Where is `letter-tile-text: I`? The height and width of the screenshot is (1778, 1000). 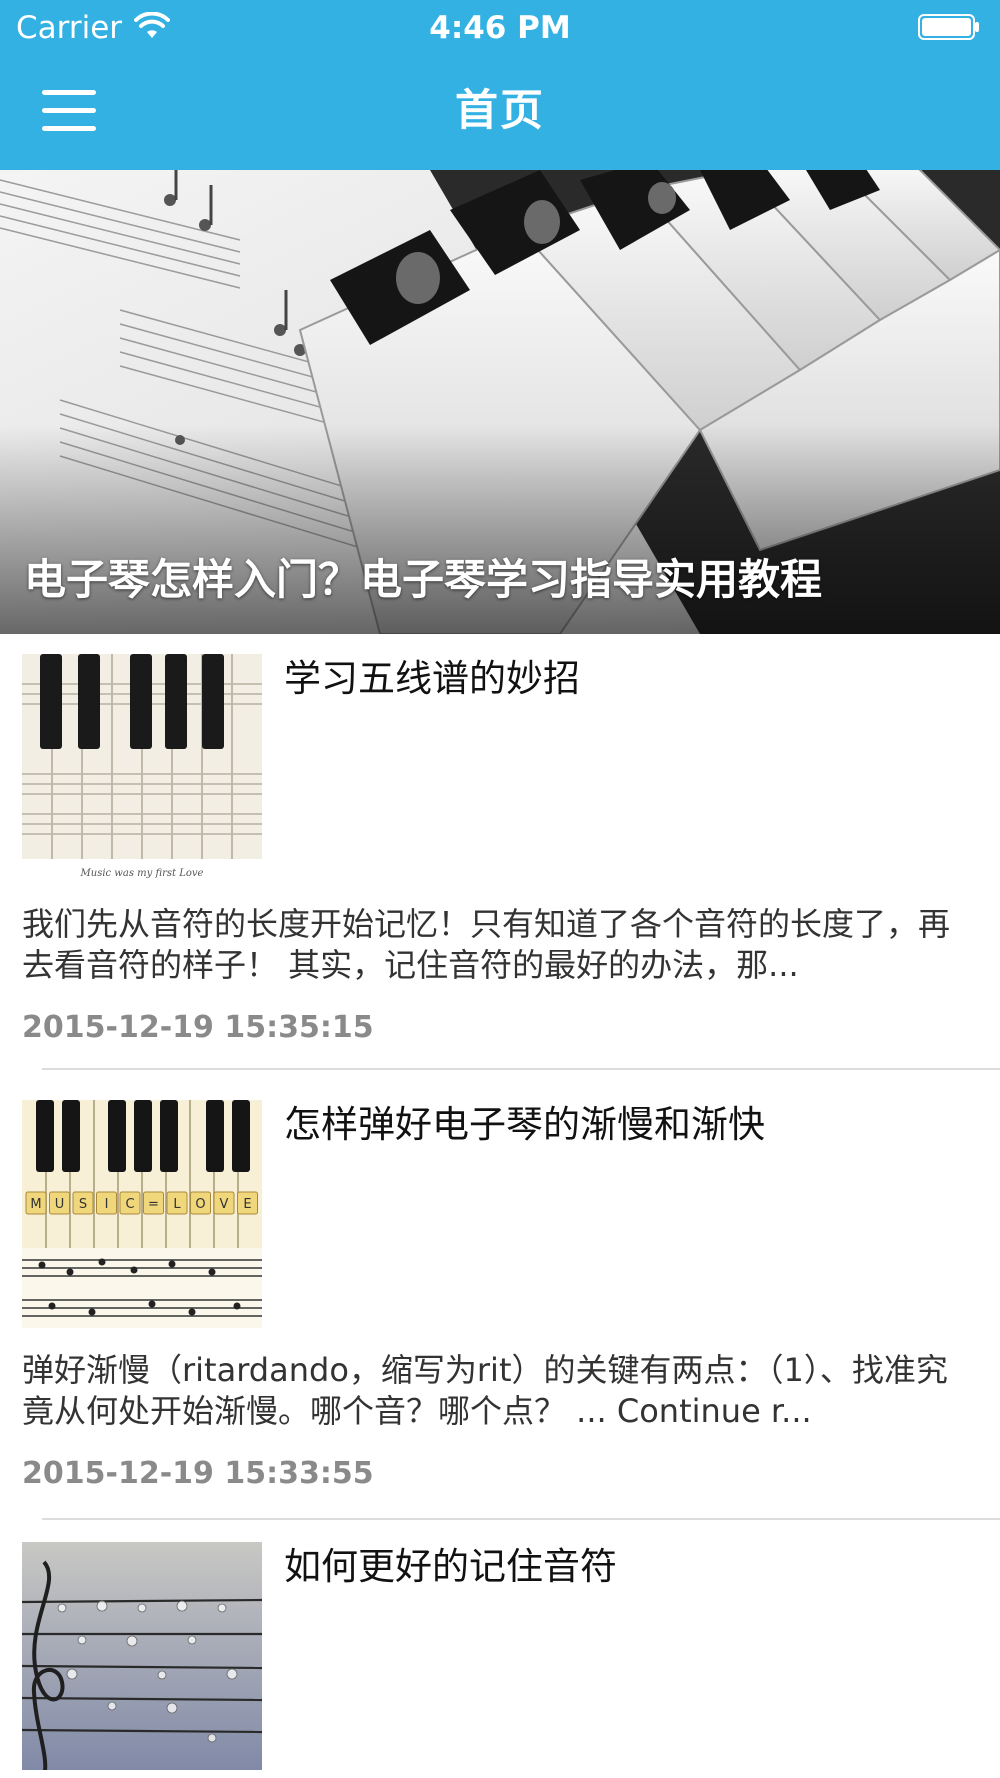
letter-tile-text: I is located at coordinates (107, 1204).